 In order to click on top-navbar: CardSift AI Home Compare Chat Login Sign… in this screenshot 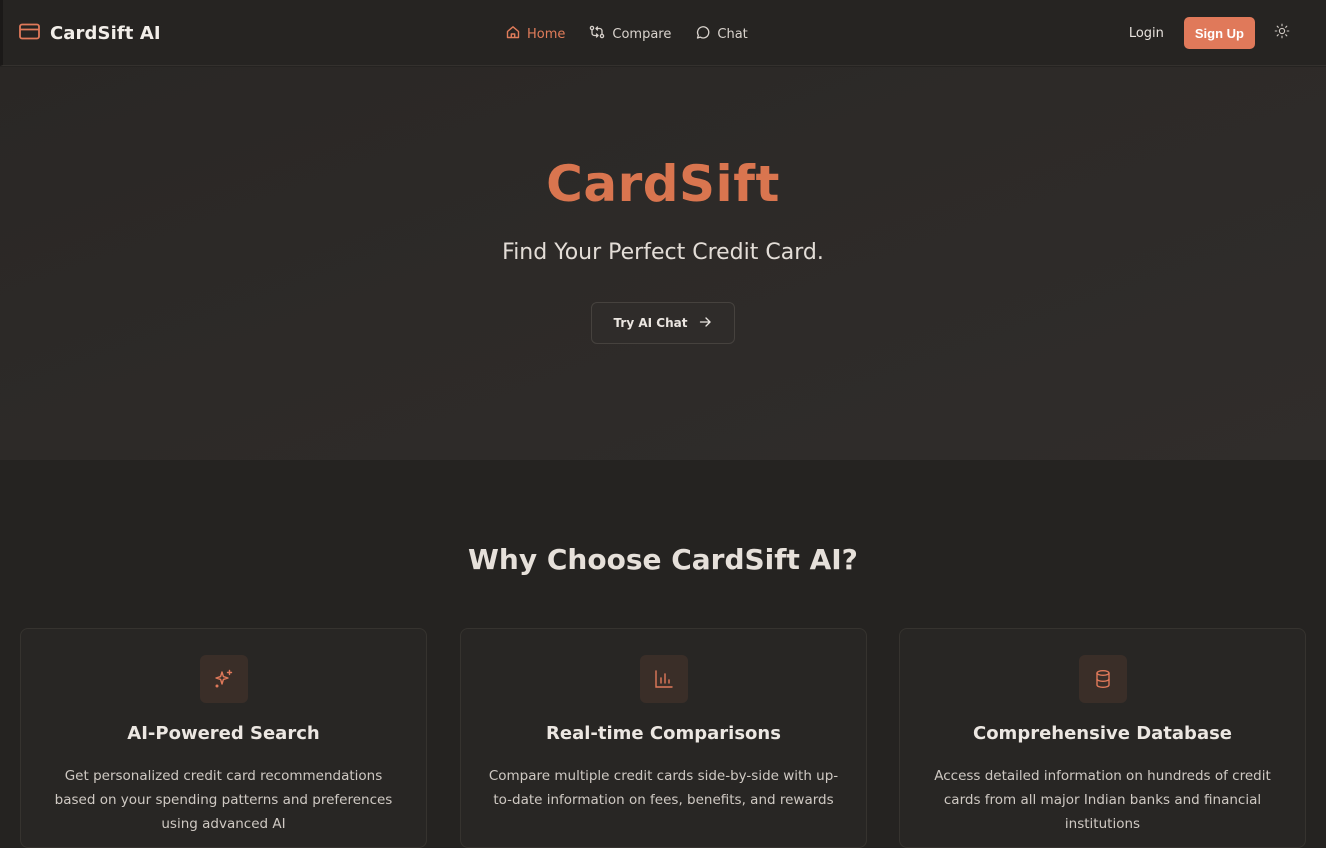, I will do `click(663, 33)`.